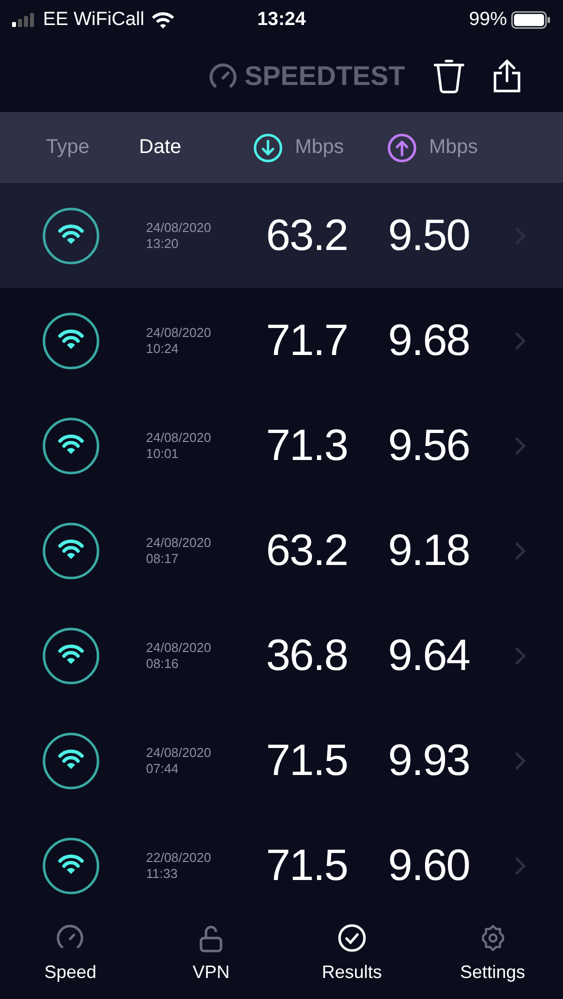 The image size is (563, 999). Describe the element at coordinates (163, 20) in the screenshot. I see `wifi-icon` at that location.